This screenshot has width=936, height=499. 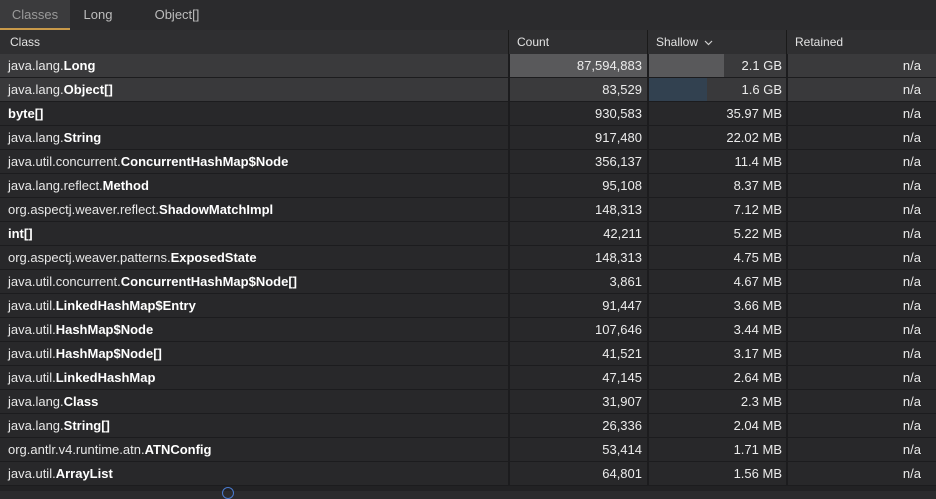 What do you see at coordinates (177, 15) in the screenshot?
I see `tab-object-array: Object[]` at bounding box center [177, 15].